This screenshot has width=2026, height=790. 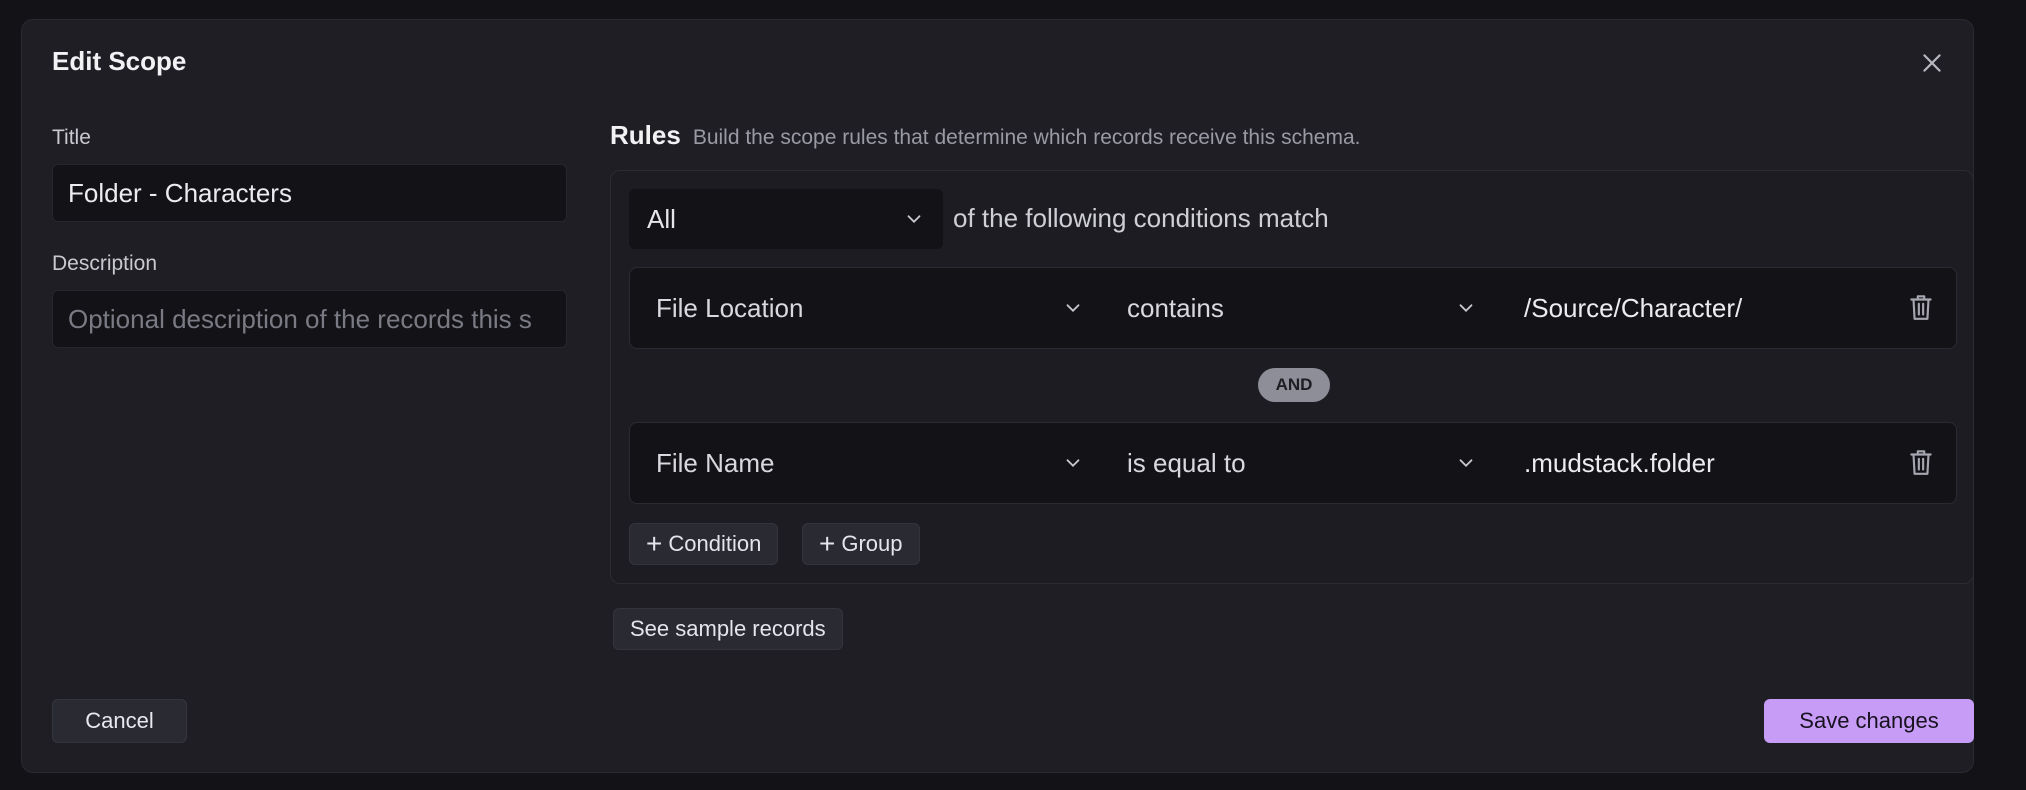 What do you see at coordinates (309, 193) in the screenshot?
I see `title-input: Folder - Characters` at bounding box center [309, 193].